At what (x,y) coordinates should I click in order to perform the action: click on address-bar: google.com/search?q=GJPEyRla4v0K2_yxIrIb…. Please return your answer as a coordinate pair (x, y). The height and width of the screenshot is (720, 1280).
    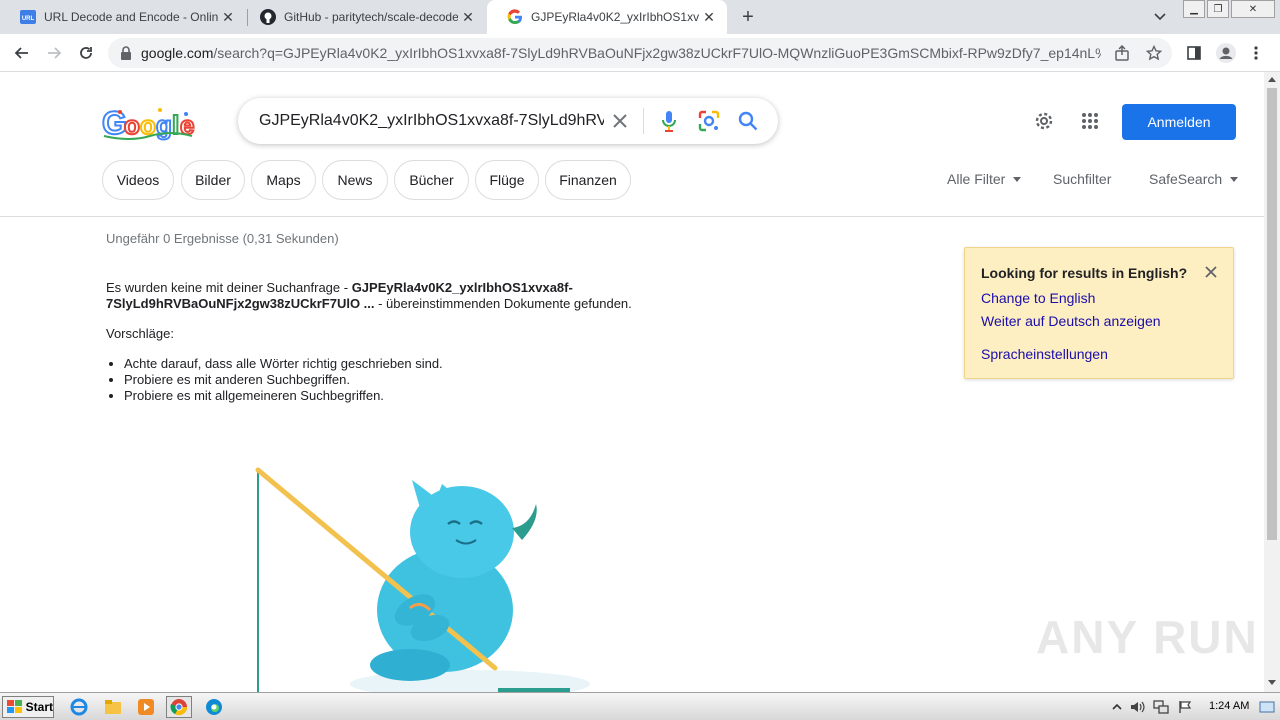
    Looking at the image, I should click on (640, 53).